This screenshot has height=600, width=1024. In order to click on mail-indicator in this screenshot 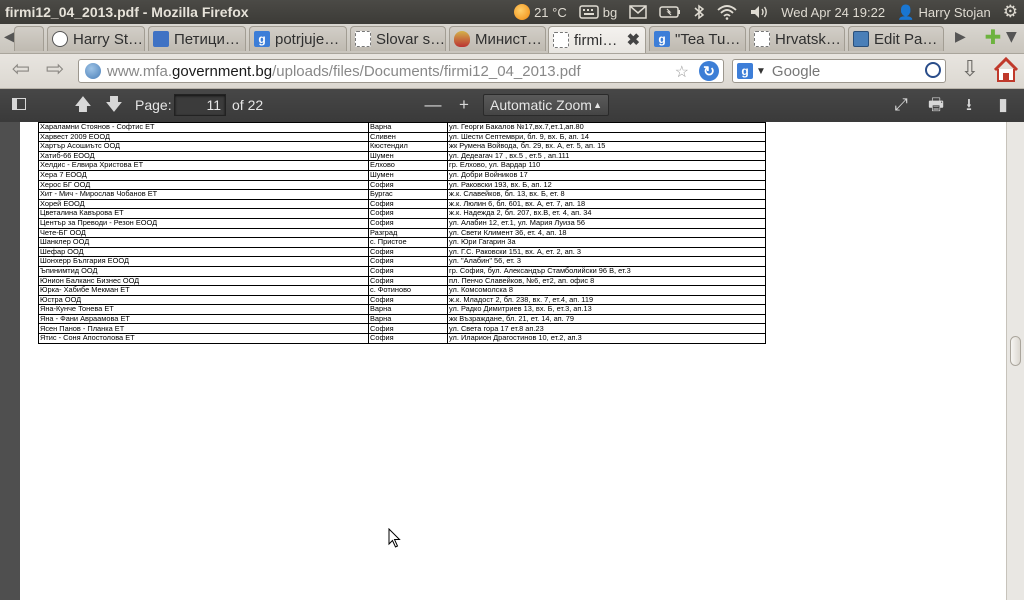, I will do `click(638, 12)`.